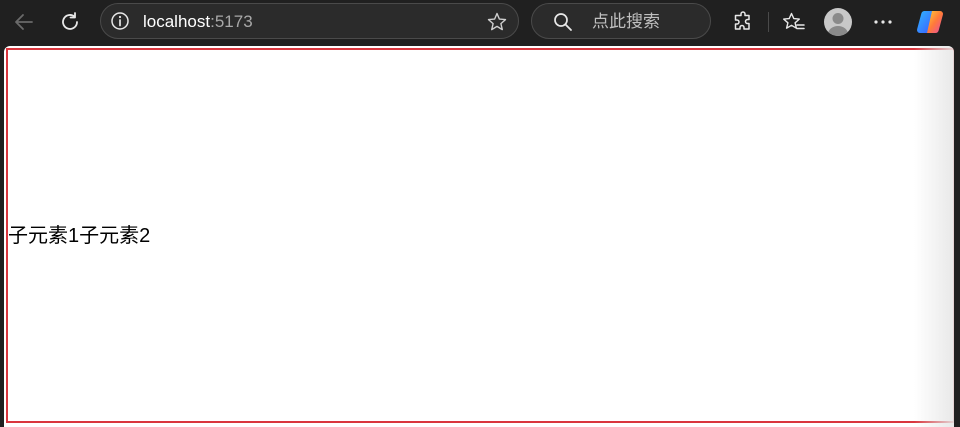 This screenshot has width=960, height=427. I want to click on child-element-2: 子元素2, so click(115, 235).